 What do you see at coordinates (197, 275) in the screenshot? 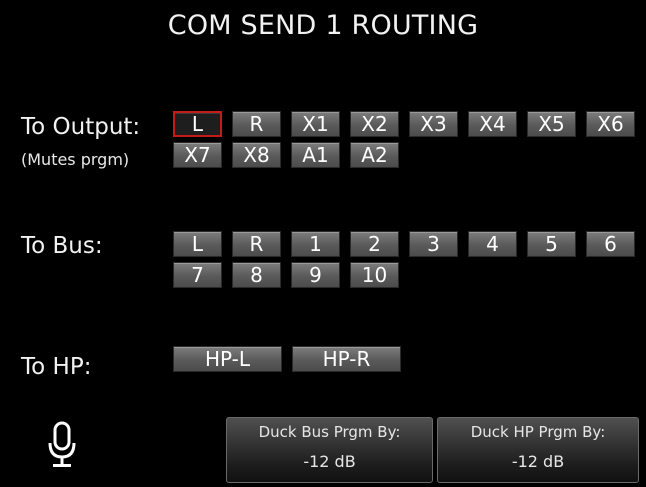
I see `bus-7-button: 7` at bounding box center [197, 275].